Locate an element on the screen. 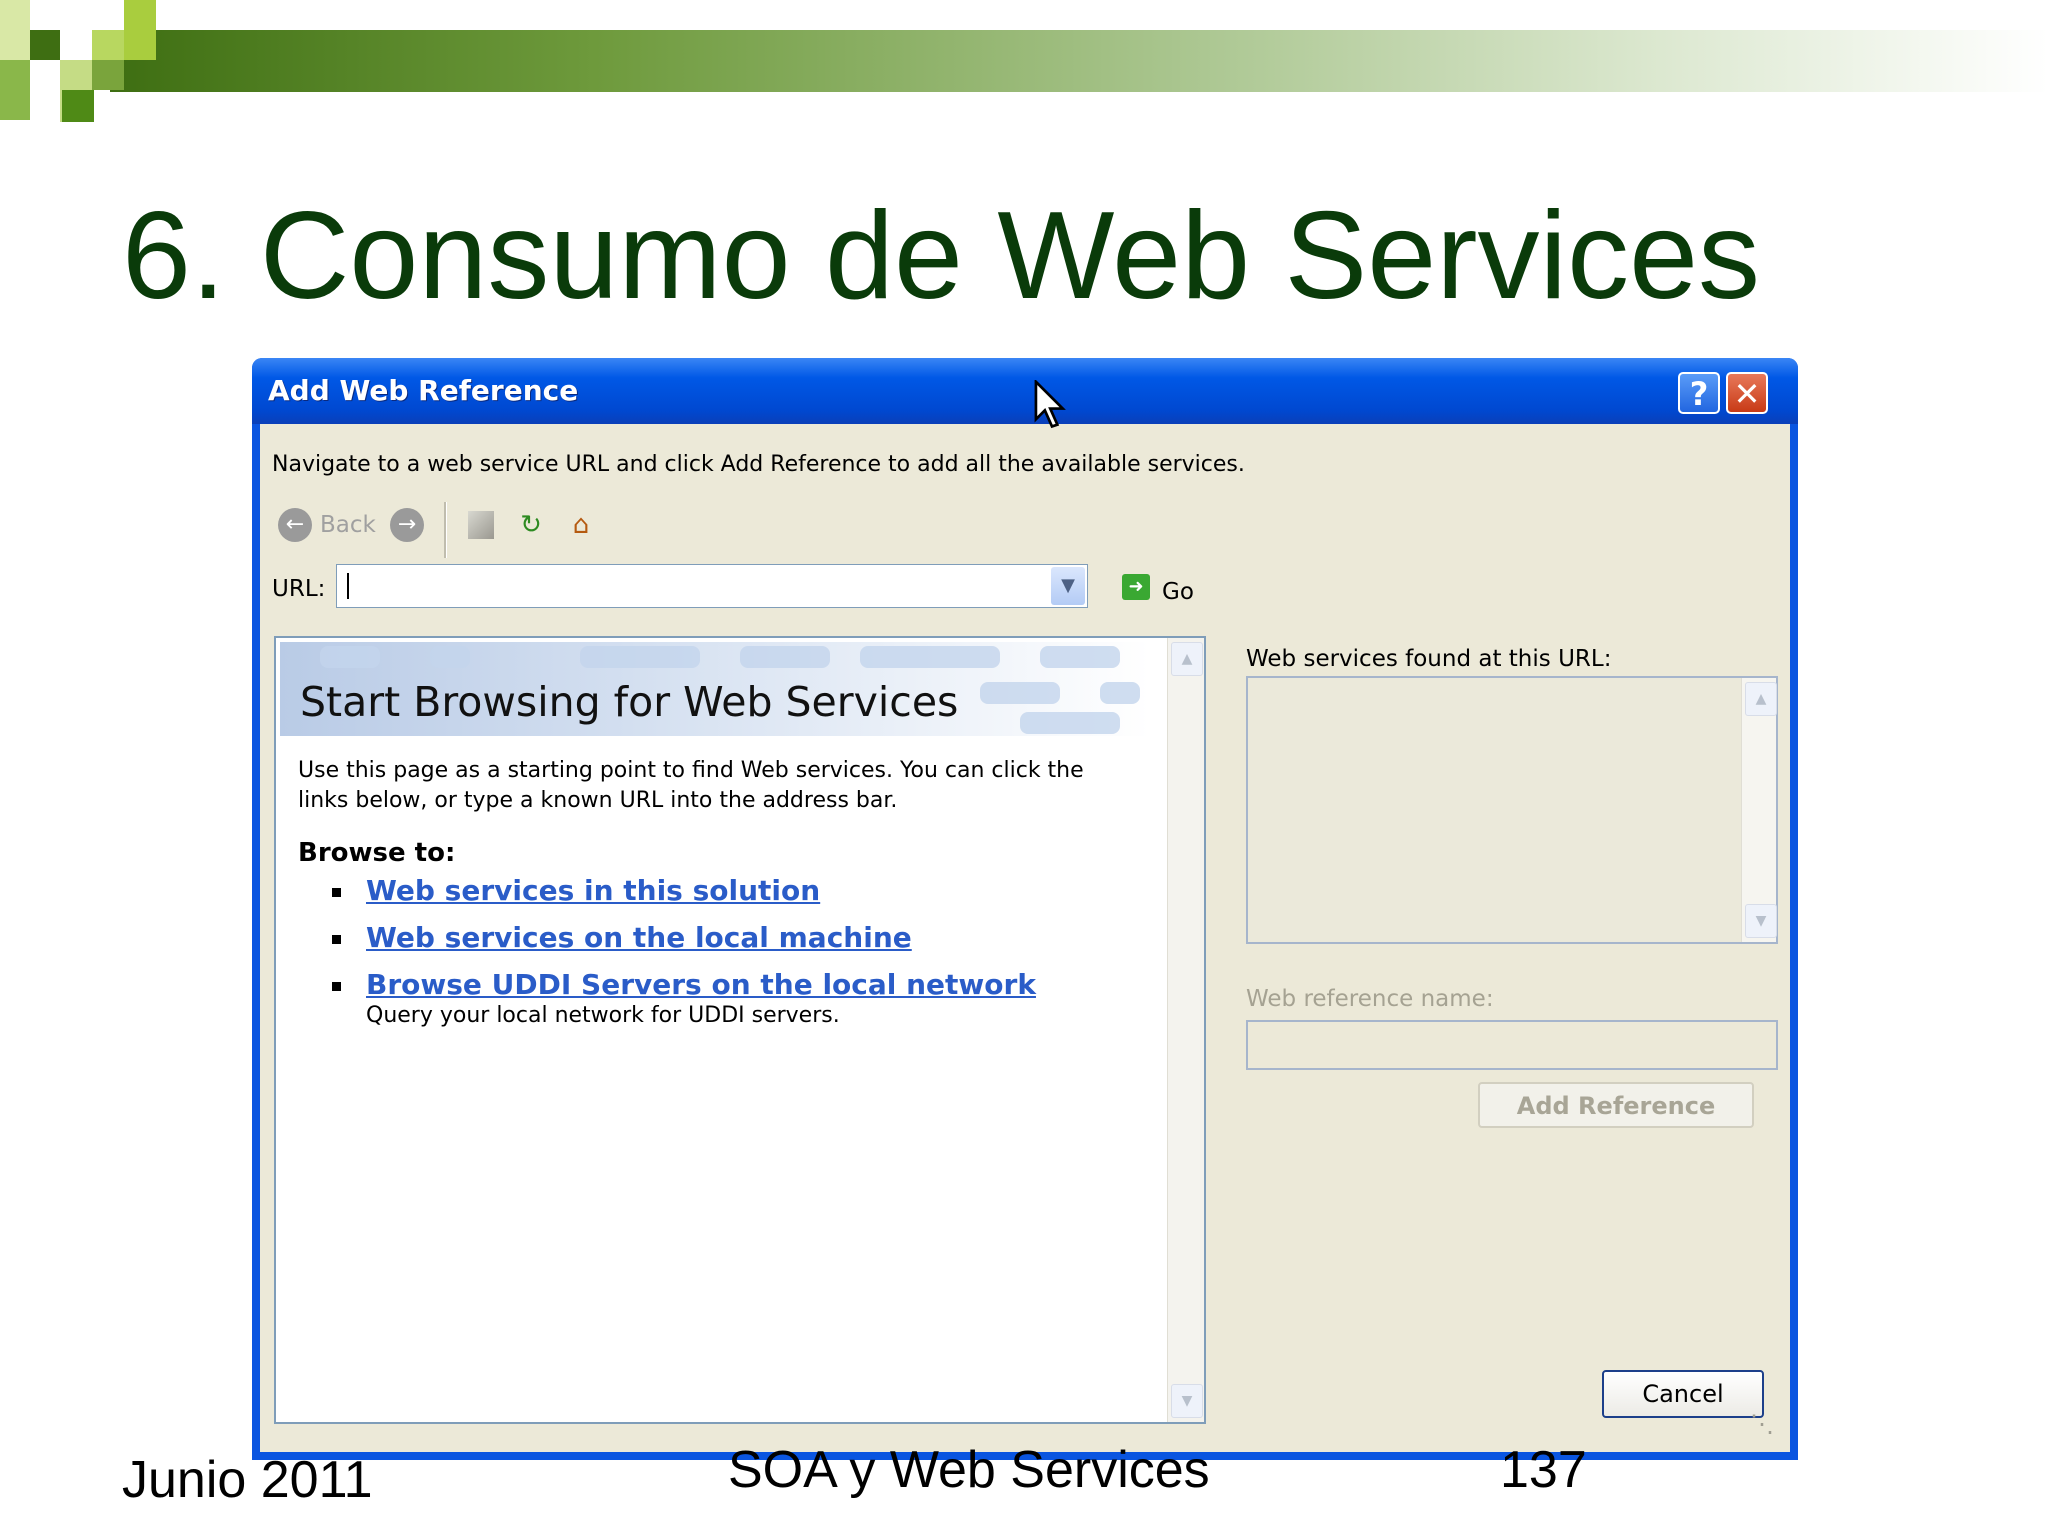  start-browsing-heading: Start Browsing for Web Services is located at coordinates (629, 702).